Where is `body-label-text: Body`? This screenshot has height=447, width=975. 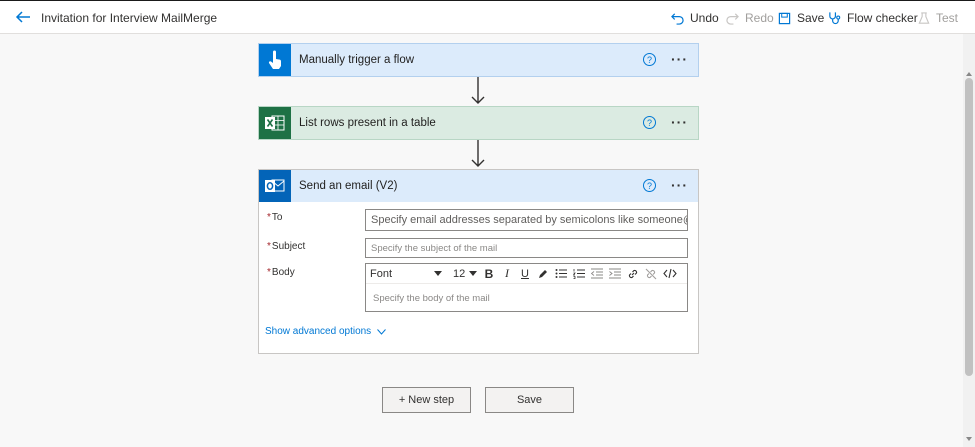
body-label-text: Body is located at coordinates (283, 272).